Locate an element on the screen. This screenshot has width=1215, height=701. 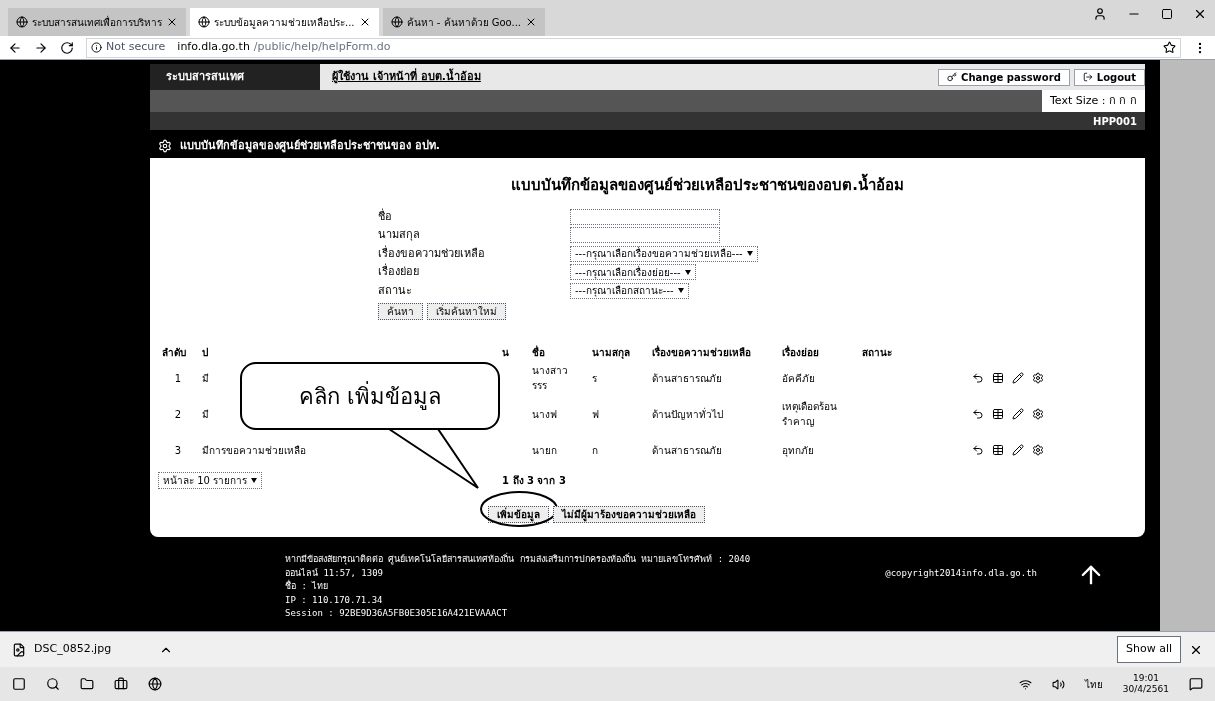
form-button: เริ่มค้นหาใหม่ is located at coordinates (466, 311).